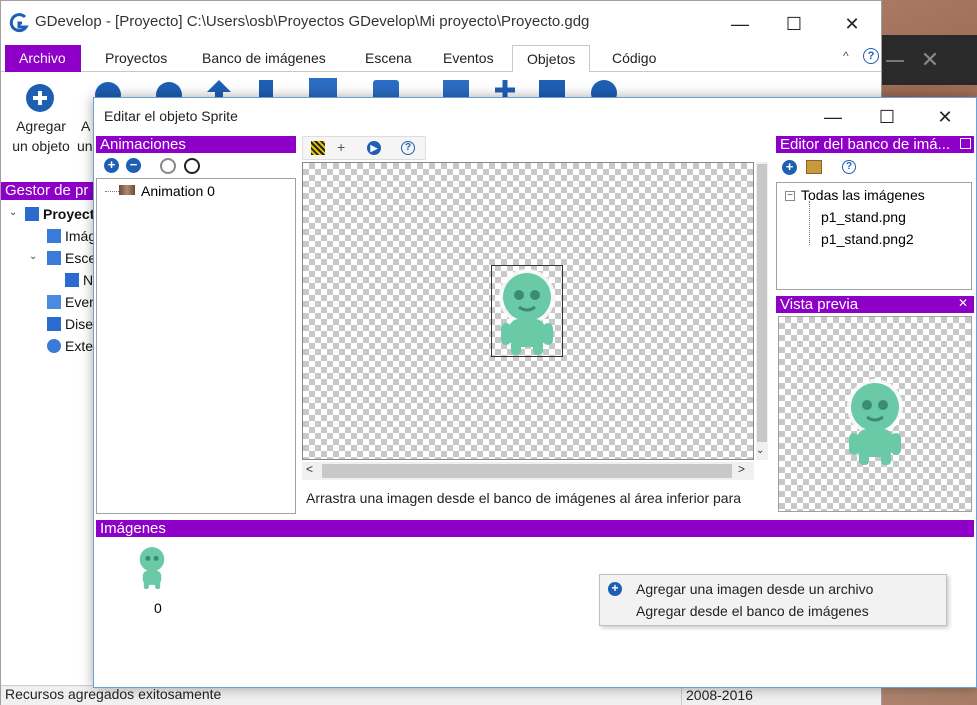 The image size is (977, 705). I want to click on help-icon: ?, so click(871, 56).